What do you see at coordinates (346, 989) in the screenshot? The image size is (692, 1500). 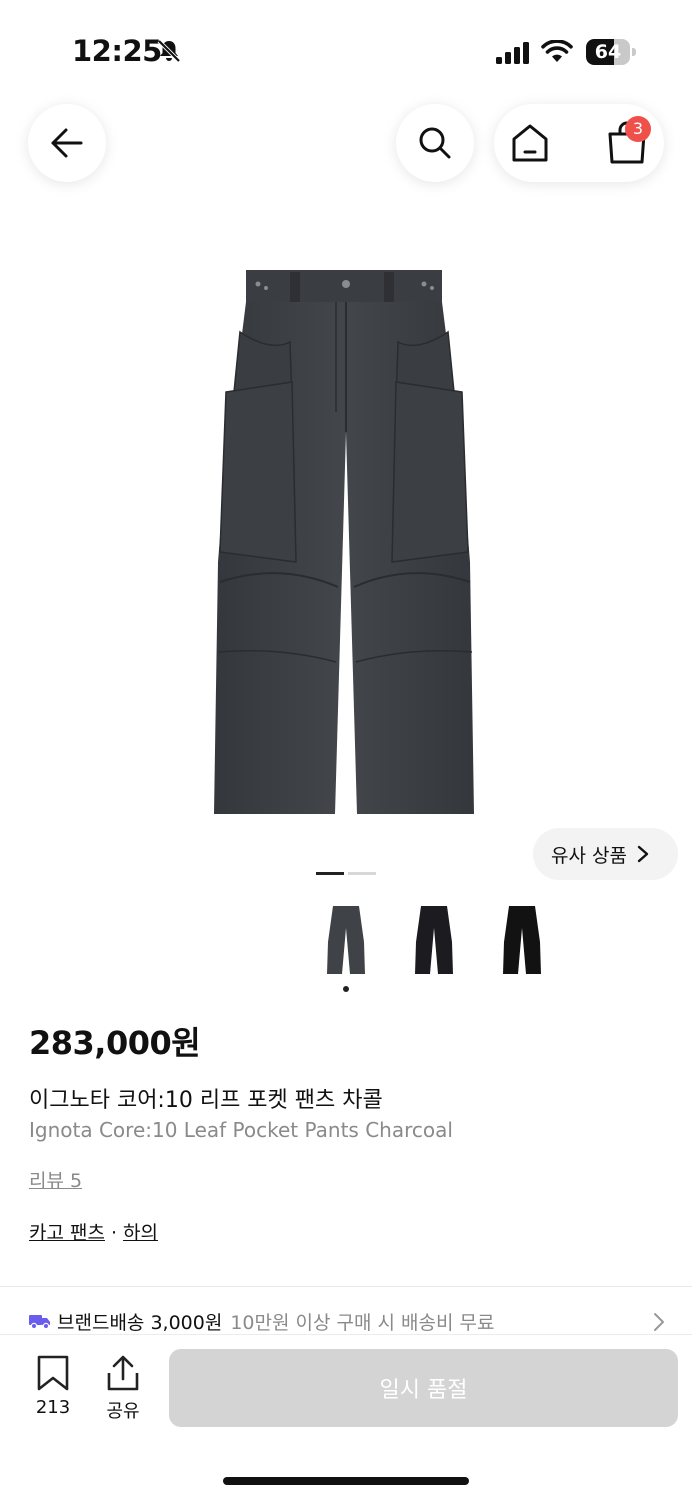 I see `selected-thumbnail-dot` at bounding box center [346, 989].